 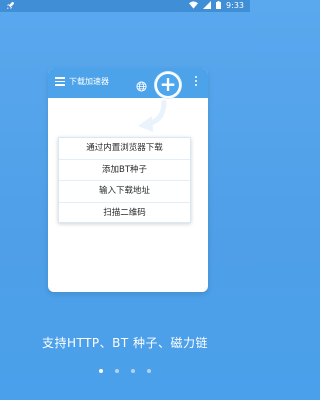 What do you see at coordinates (235, 5) in the screenshot?
I see `status-time: 9:33` at bounding box center [235, 5].